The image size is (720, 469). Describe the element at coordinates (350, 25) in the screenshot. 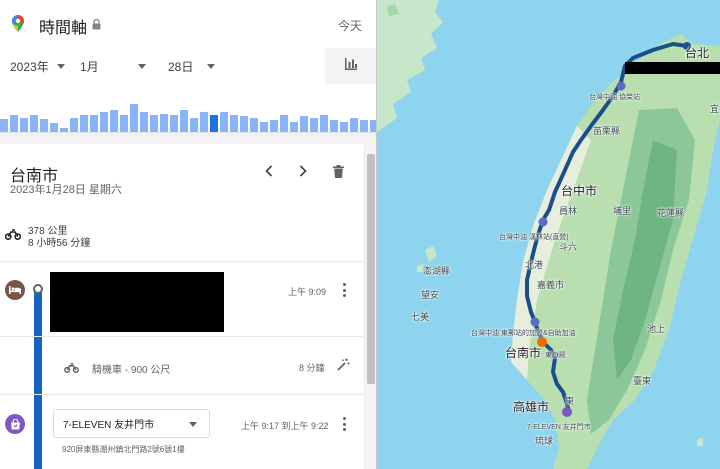

I see `today-button: 今天` at that location.